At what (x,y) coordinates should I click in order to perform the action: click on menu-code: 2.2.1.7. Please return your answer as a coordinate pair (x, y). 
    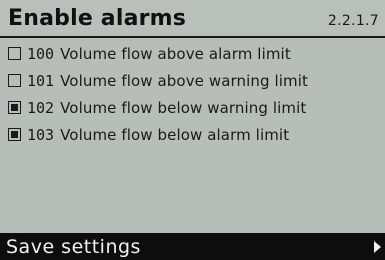
    Looking at the image, I should click on (353, 21).